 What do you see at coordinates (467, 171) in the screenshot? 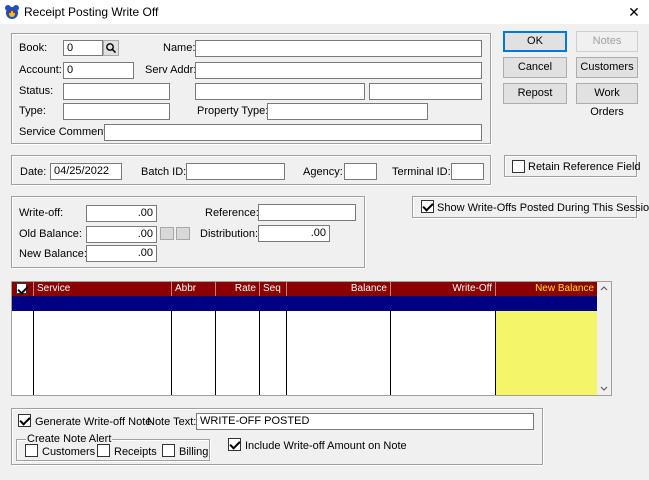
I see `terminal-id-field` at bounding box center [467, 171].